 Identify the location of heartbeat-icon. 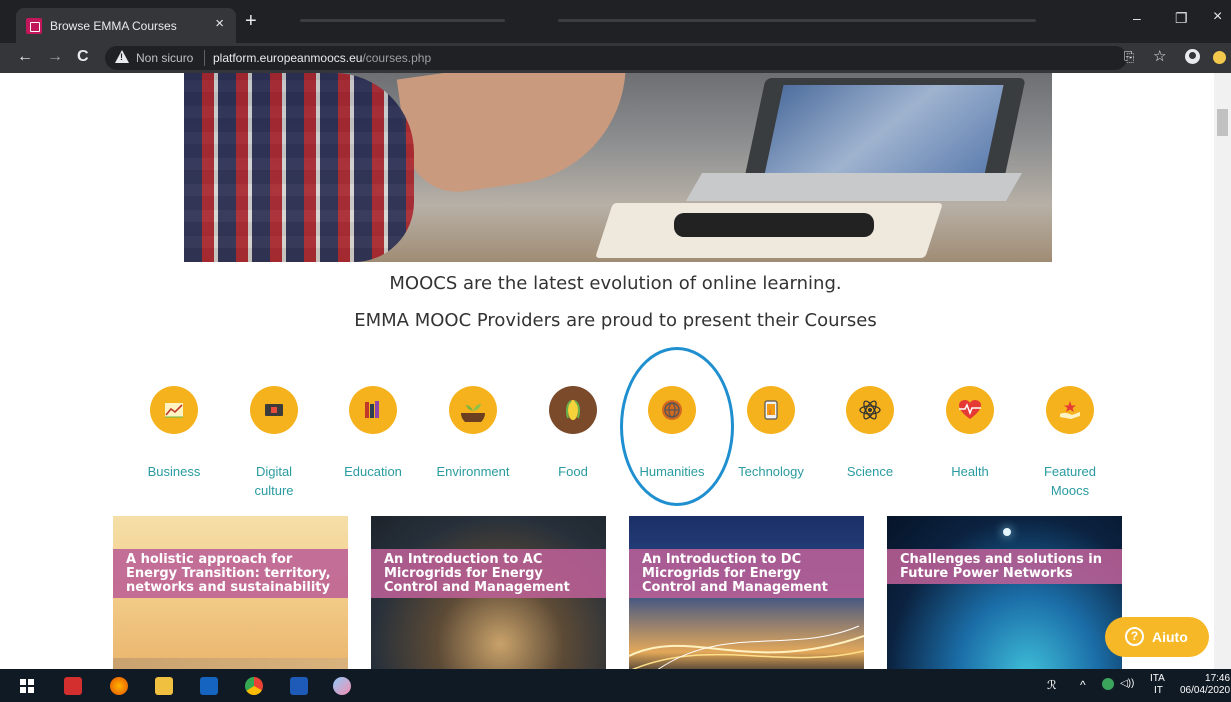
(970, 410).